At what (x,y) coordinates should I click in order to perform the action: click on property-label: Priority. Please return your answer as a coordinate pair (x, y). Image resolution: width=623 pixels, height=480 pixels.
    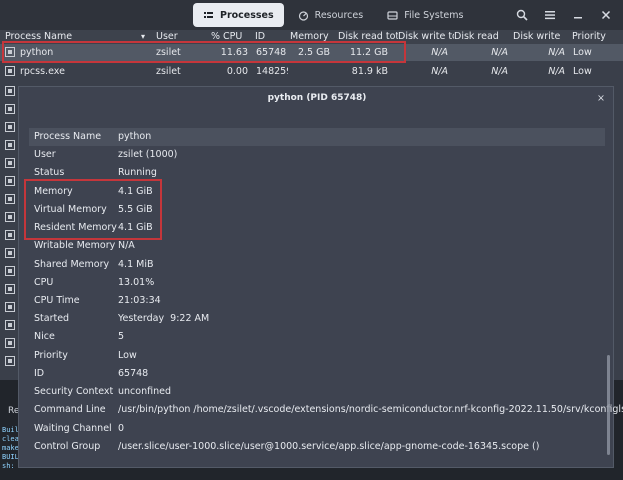
    Looking at the image, I should click on (51, 355).